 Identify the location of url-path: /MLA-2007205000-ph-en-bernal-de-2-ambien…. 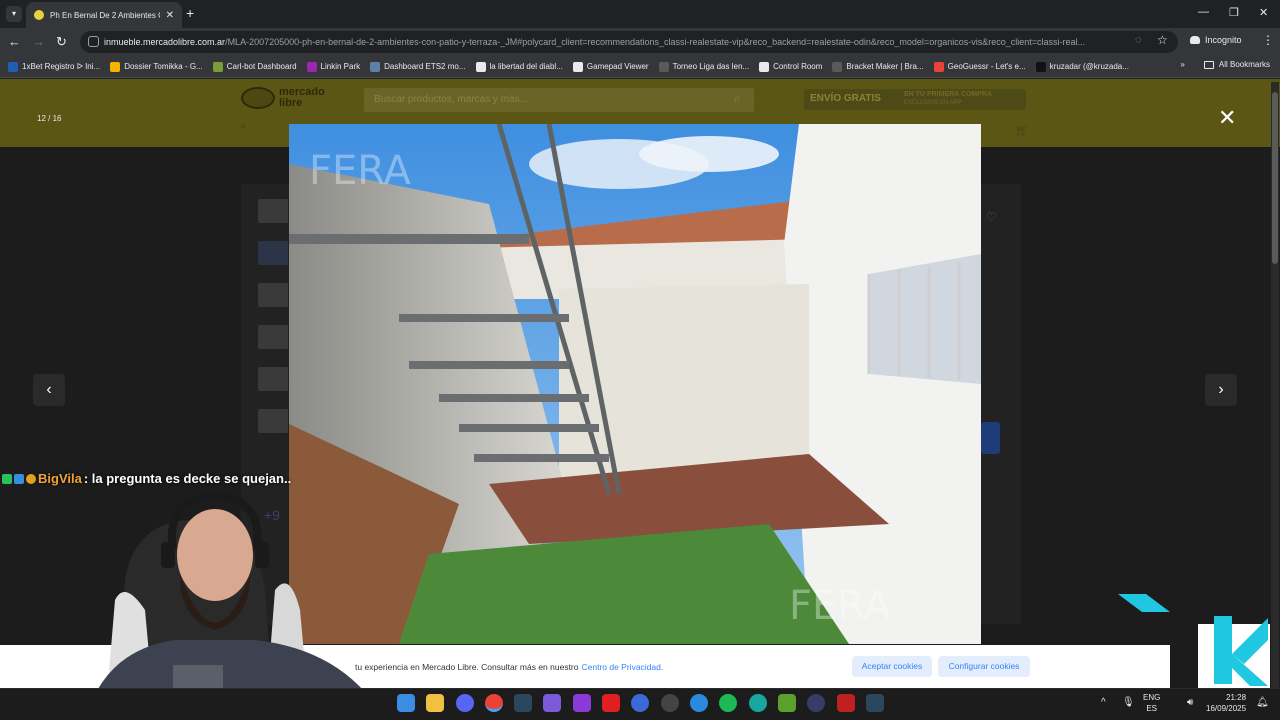
(655, 42).